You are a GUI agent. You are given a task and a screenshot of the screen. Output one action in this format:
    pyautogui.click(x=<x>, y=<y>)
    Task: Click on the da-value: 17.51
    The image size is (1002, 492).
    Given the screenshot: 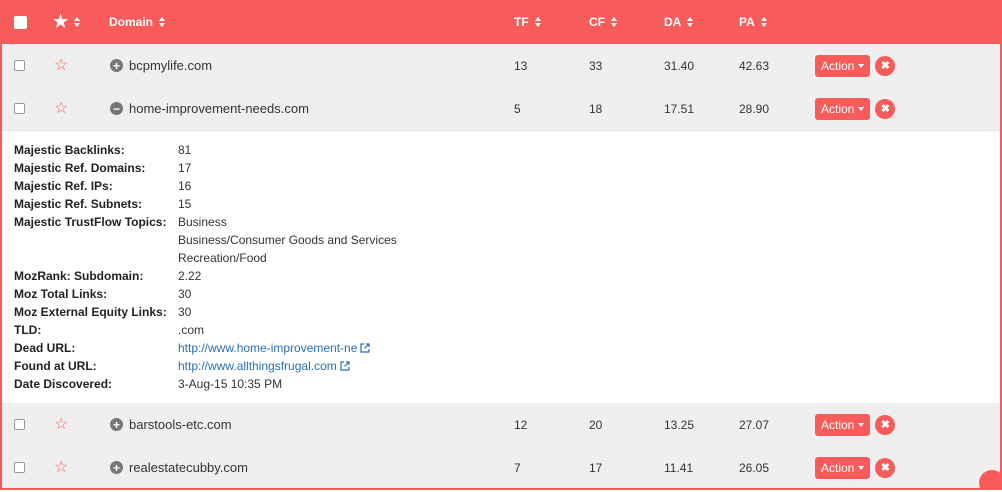 What is the action you would take?
    pyautogui.click(x=679, y=108)
    